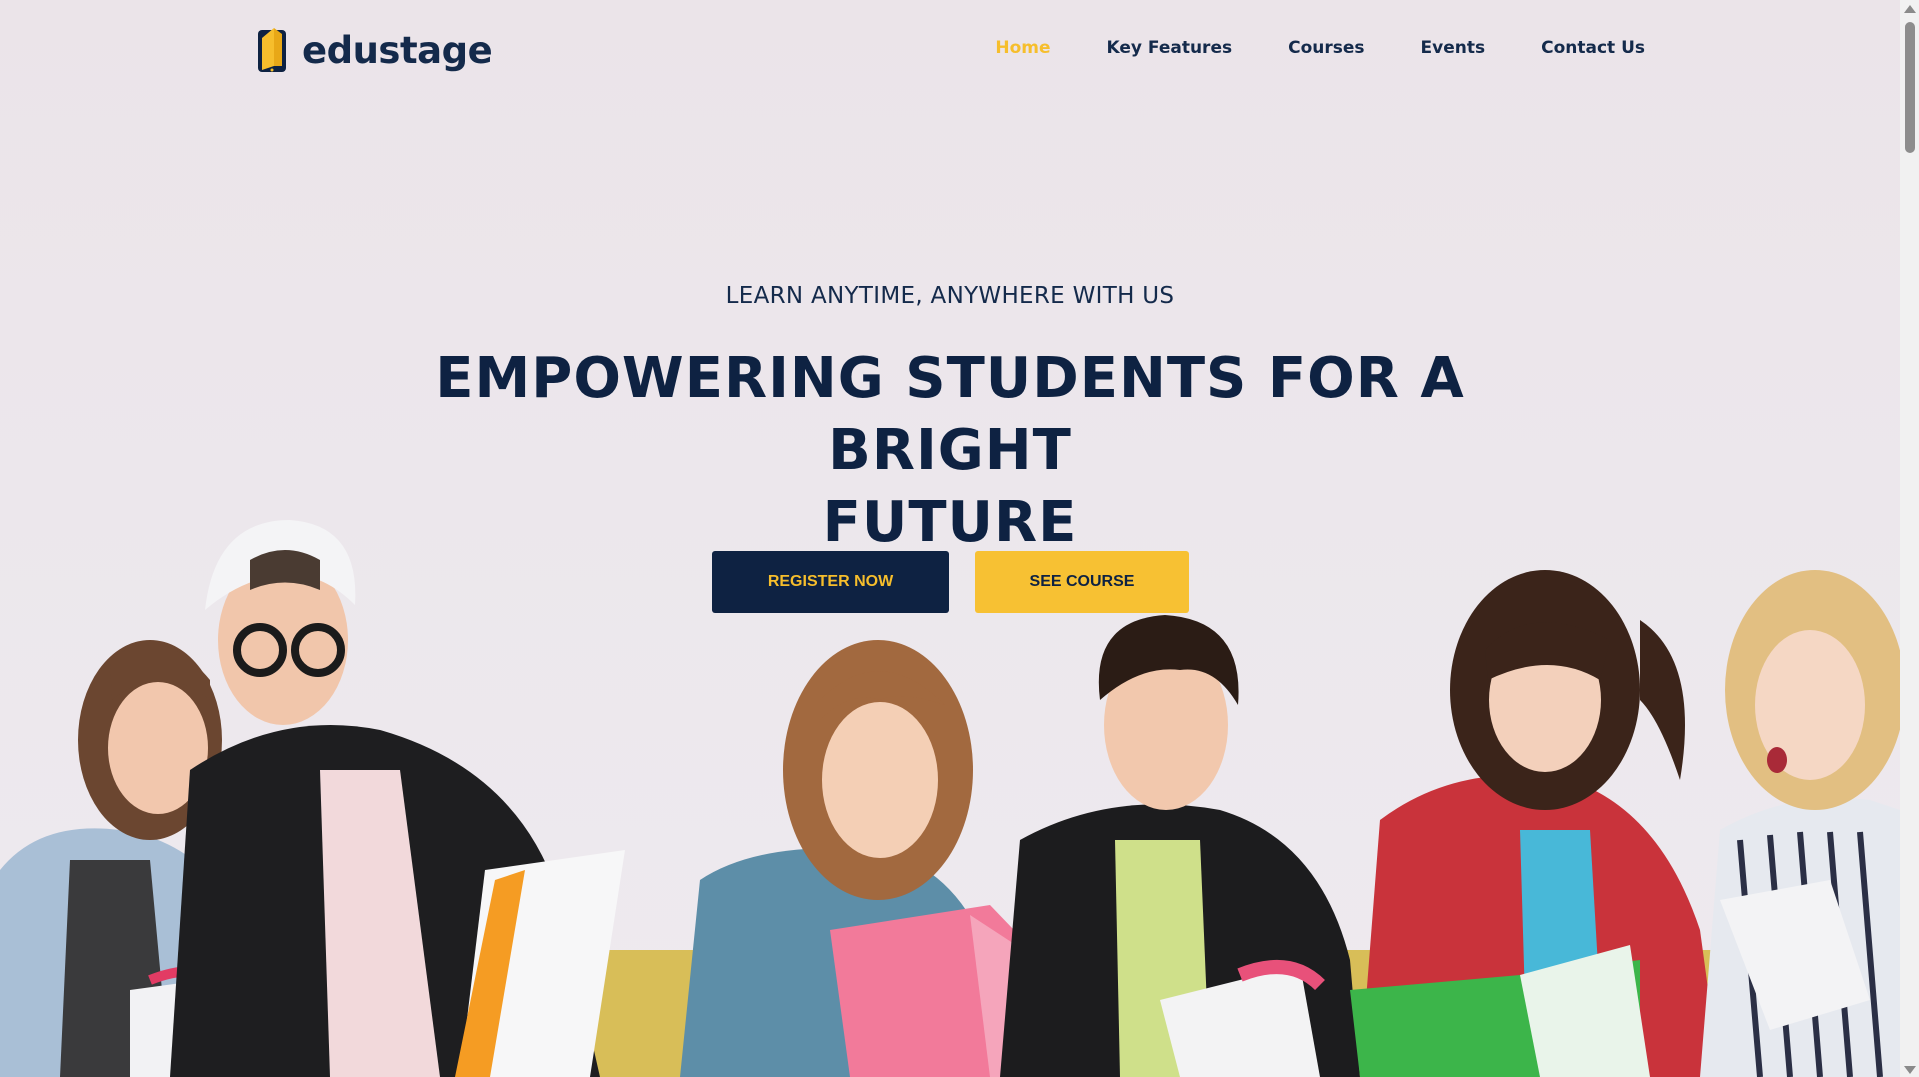  I want to click on hero-buttons: REGISTER NOW SEE COURSE, so click(950, 582).